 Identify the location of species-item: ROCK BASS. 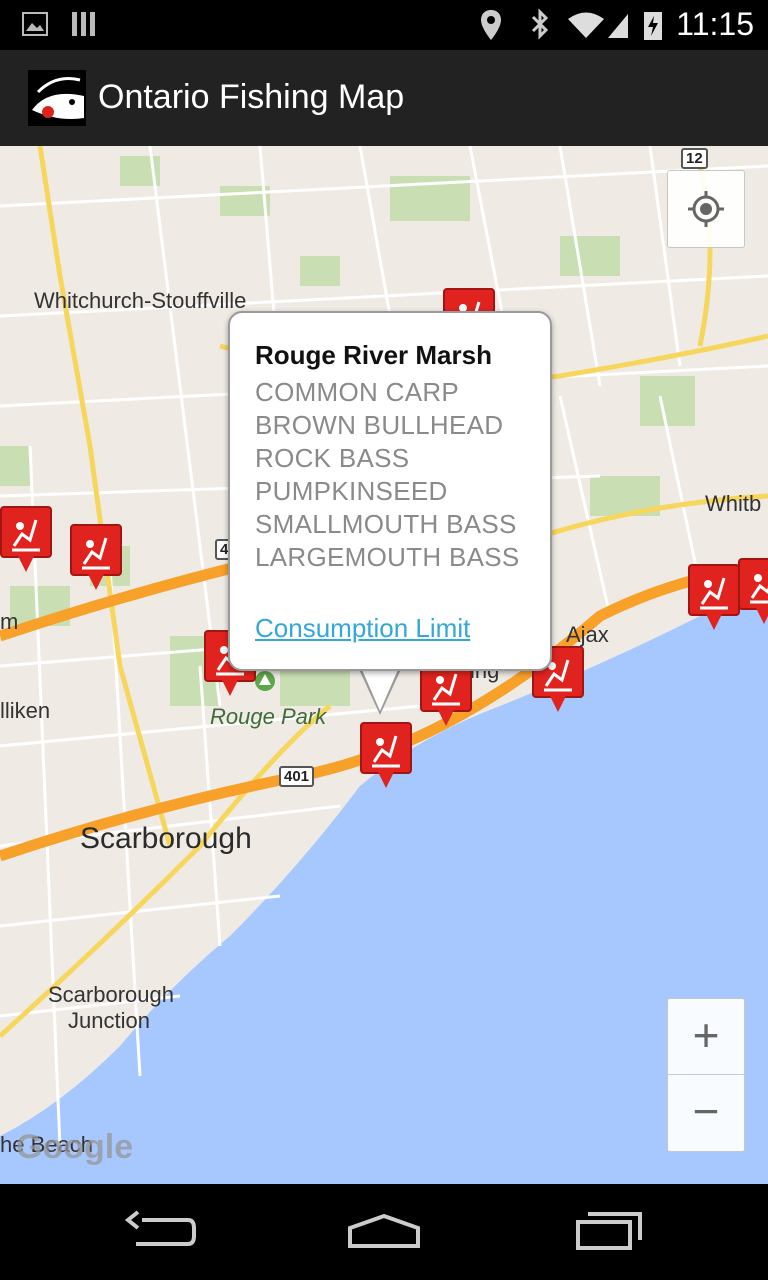
(332, 458).